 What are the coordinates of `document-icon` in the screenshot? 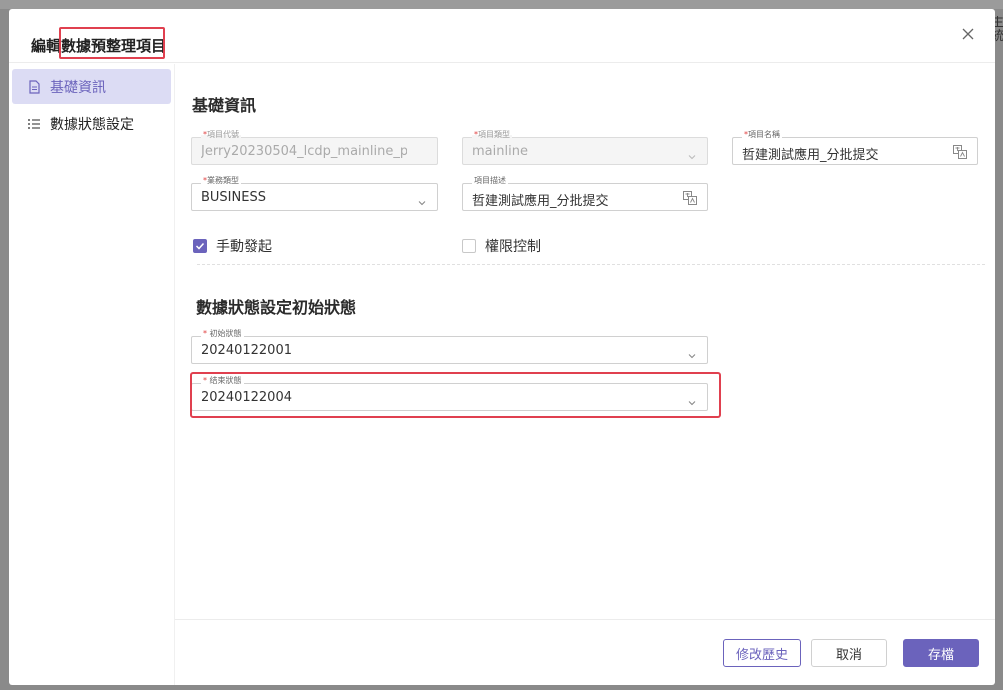 It's located at (34, 87).